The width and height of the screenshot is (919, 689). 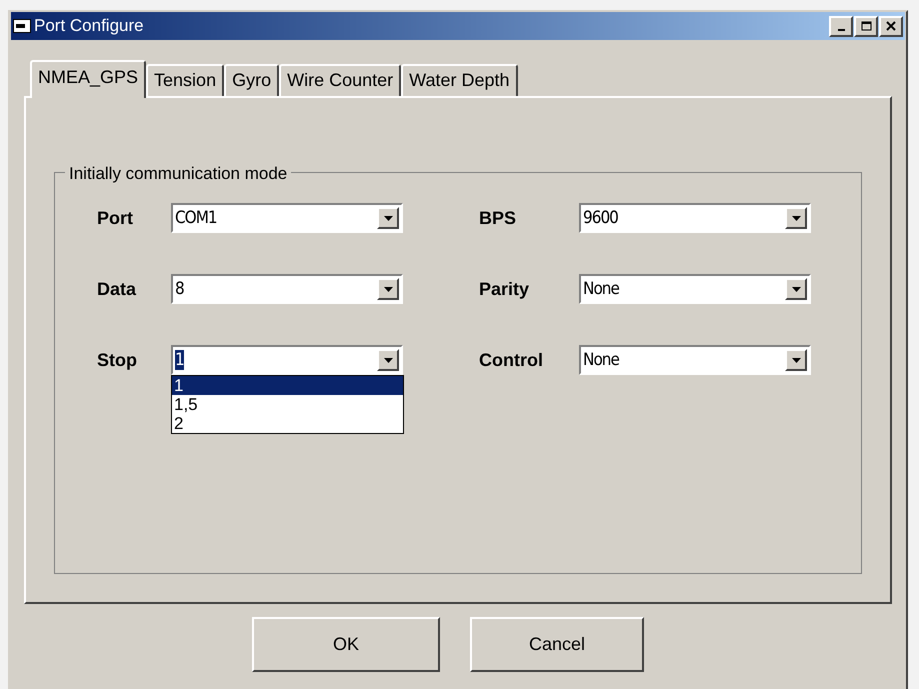 What do you see at coordinates (185, 80) in the screenshot?
I see `tab: Tension` at bounding box center [185, 80].